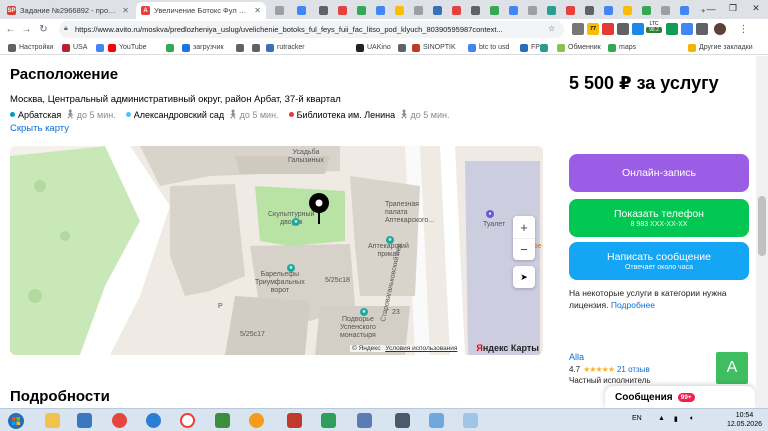 This screenshot has height=431, width=768. I want to click on bookmark-item: Другие закладки, so click(720, 47).